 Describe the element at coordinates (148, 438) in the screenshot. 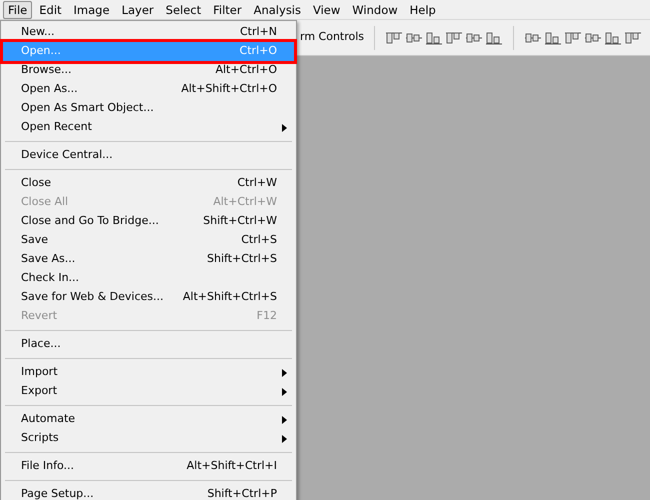

I see `menu-item: Scripts` at that location.